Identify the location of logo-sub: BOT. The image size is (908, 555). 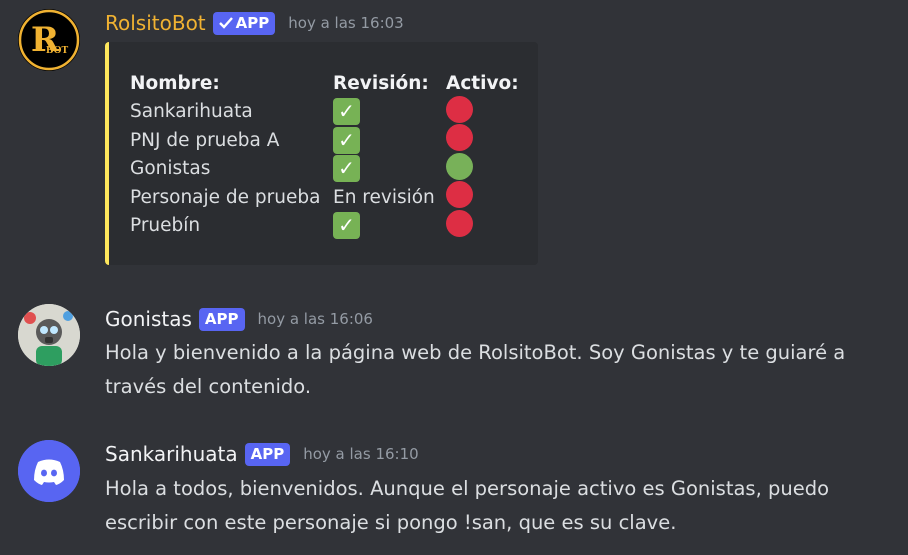
(57, 51).